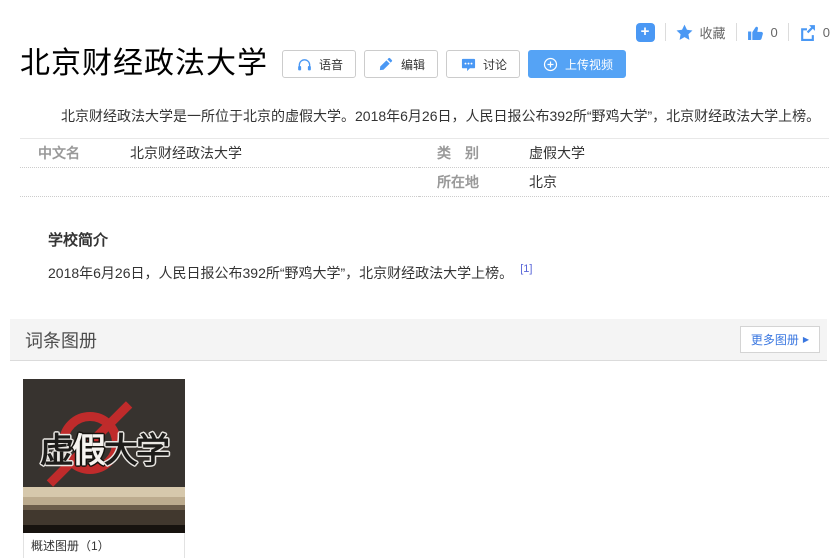  What do you see at coordinates (413, 64) in the screenshot?
I see `edit-button-label: 编辑` at bounding box center [413, 64].